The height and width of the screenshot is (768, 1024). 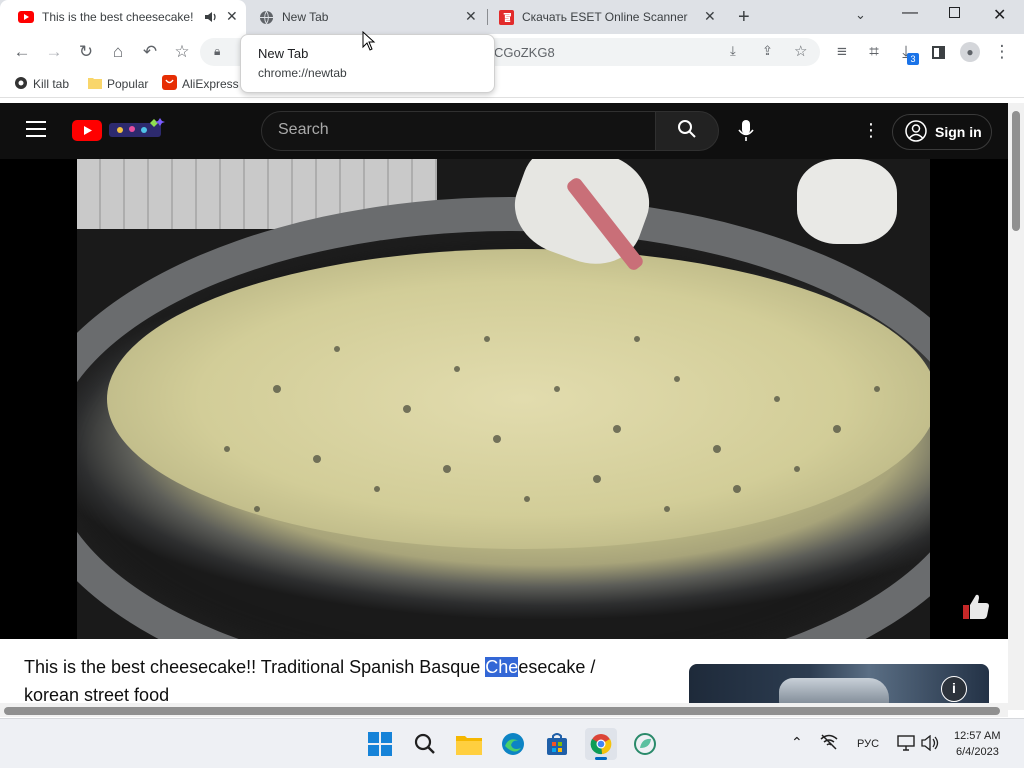 I want to click on file-explorer-icon, so click(x=469, y=744).